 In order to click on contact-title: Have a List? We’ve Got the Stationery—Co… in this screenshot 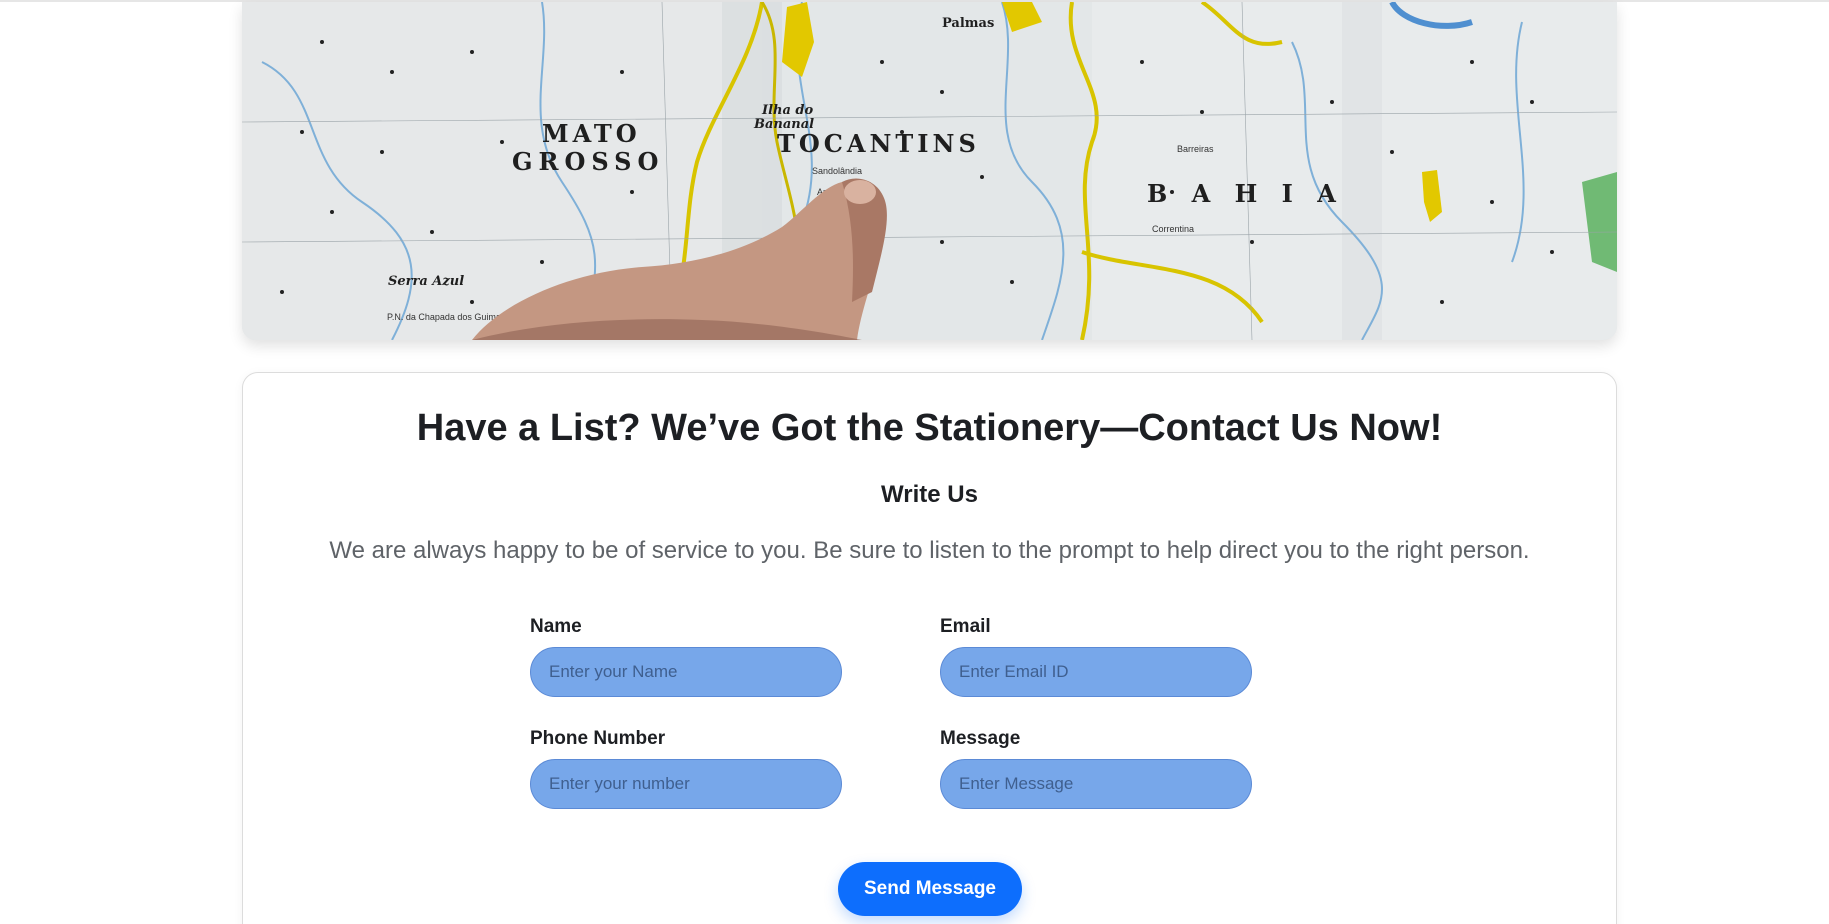, I will do `click(929, 428)`.